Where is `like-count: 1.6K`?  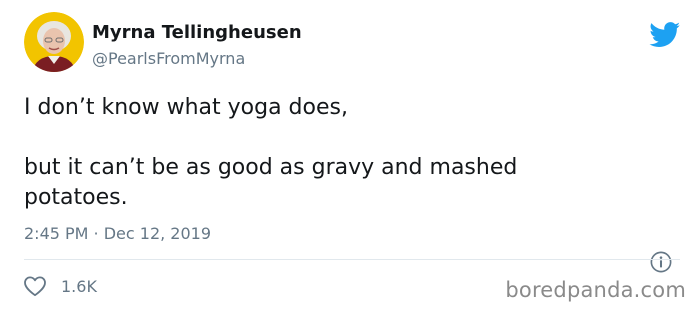
like-count: 1.6K is located at coordinates (79, 286).